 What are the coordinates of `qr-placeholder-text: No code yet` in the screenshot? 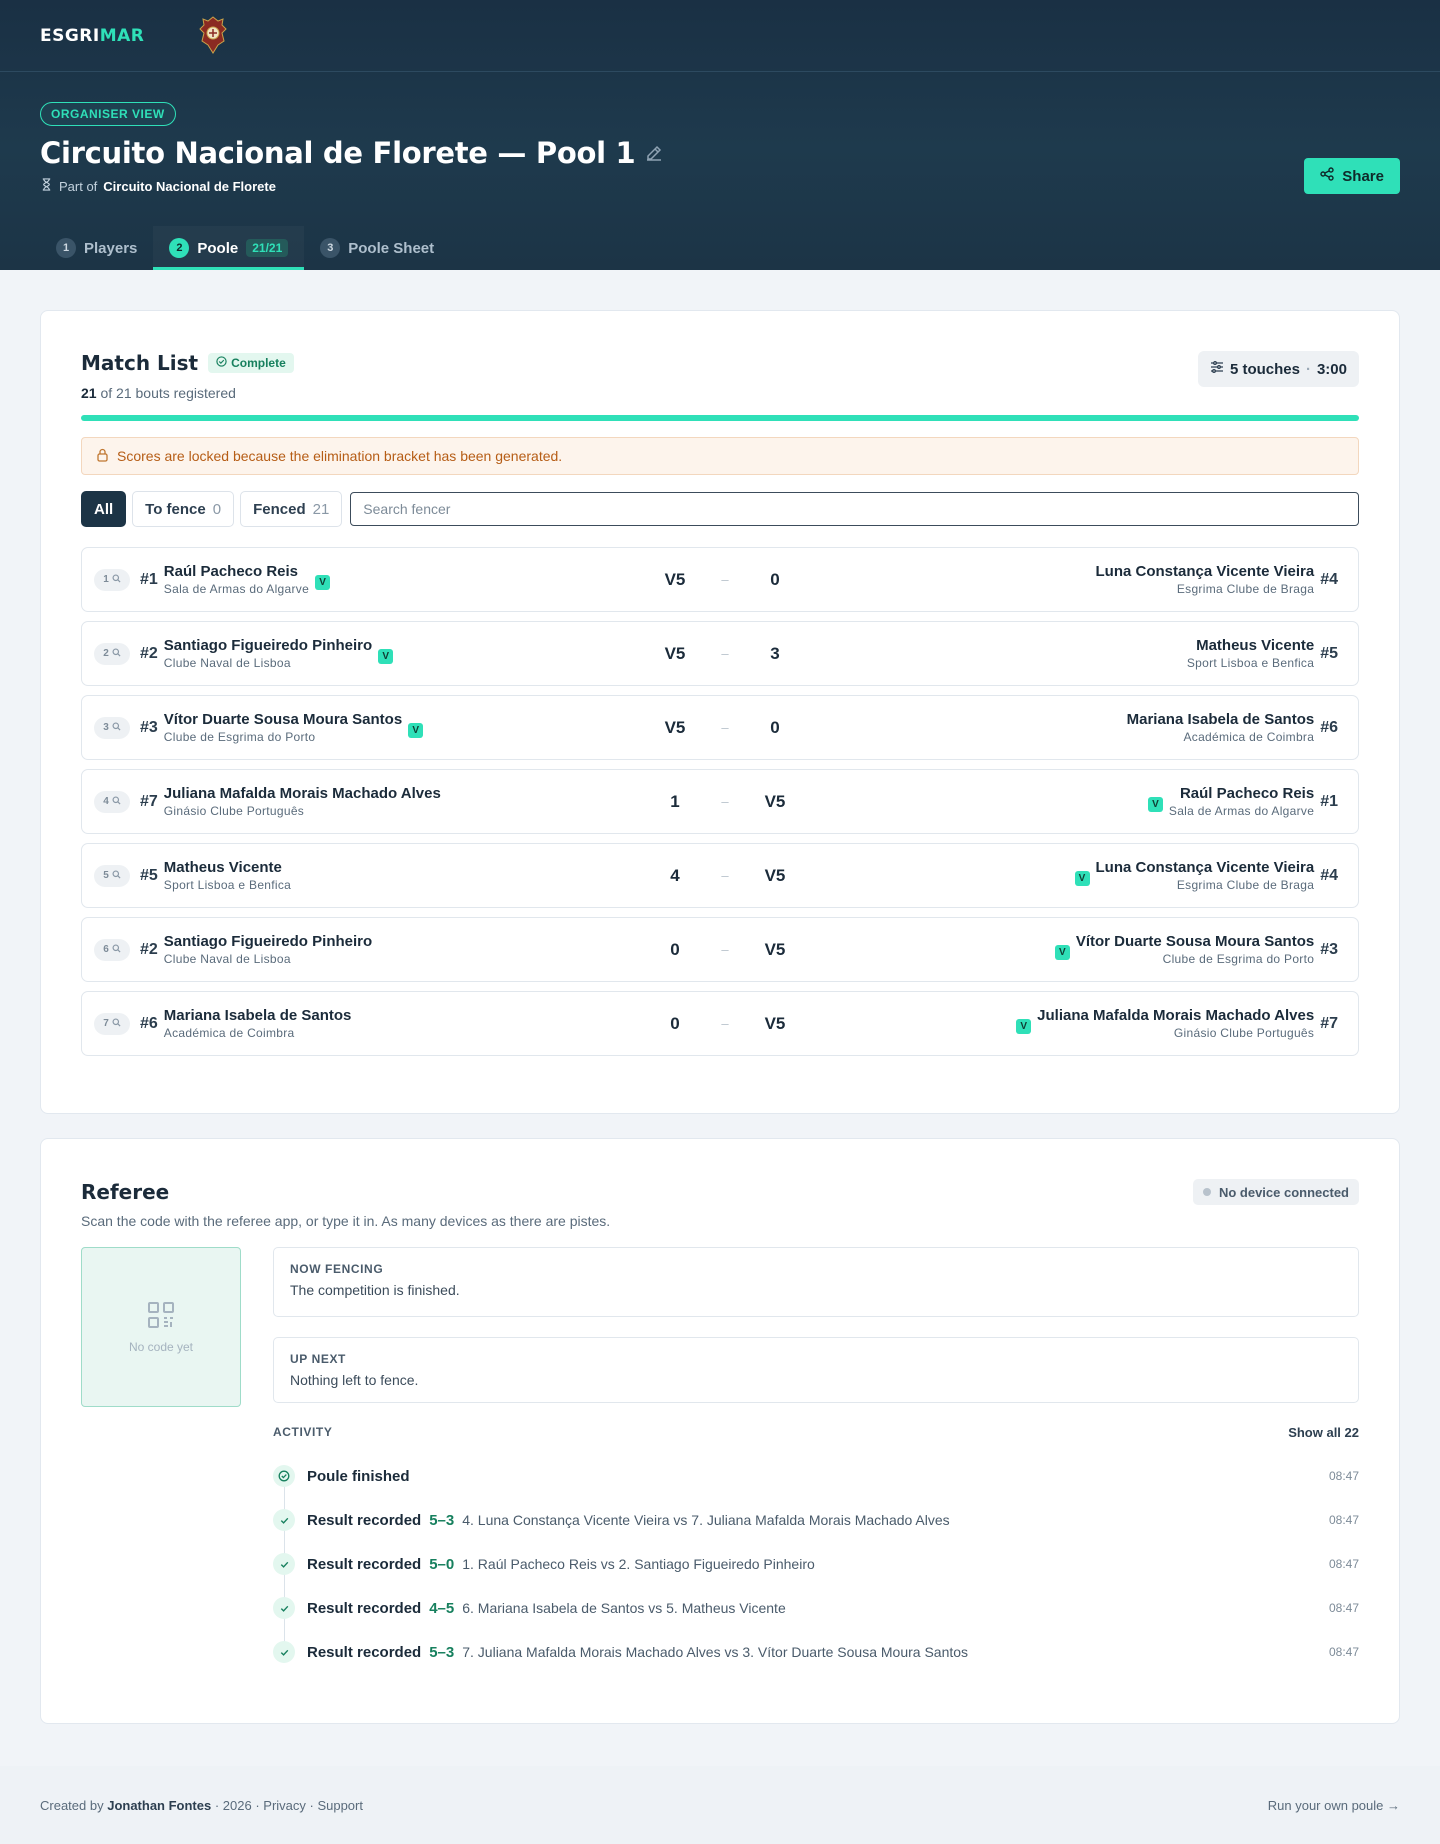 It's located at (161, 1346).